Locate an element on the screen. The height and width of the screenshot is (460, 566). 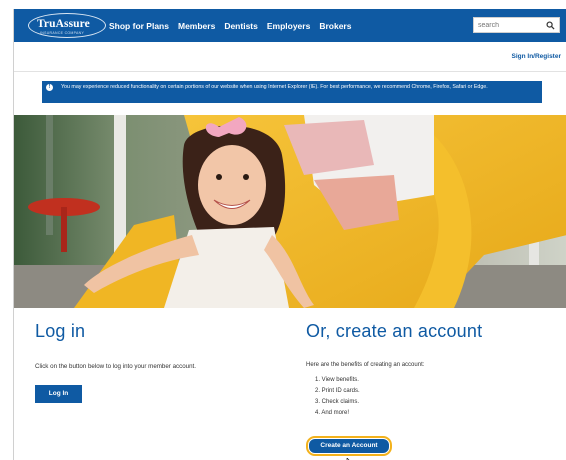
nav-shop-for-plans: Shop for Plans is located at coordinates (139, 26).